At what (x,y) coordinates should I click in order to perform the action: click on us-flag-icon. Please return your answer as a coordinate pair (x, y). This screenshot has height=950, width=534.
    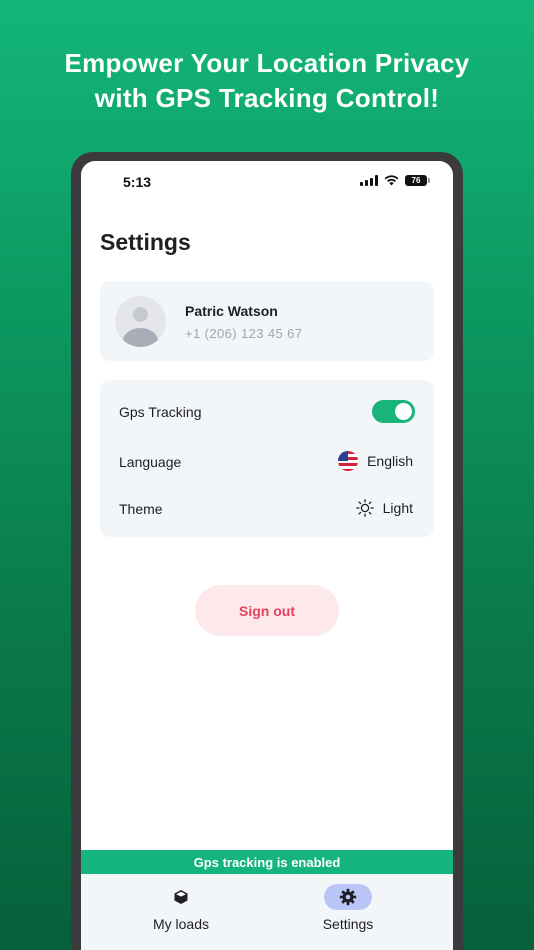
    Looking at the image, I should click on (348, 461).